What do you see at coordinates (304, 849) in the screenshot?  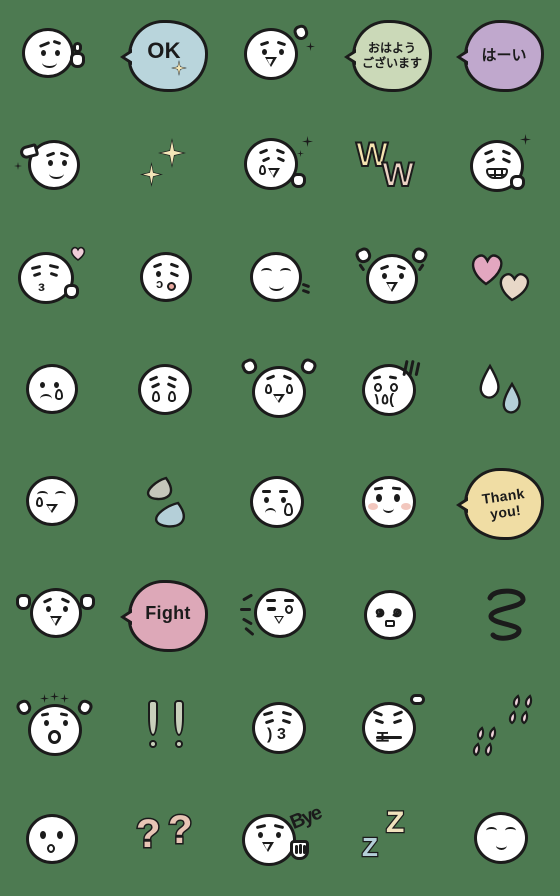 I see `finger` at bounding box center [304, 849].